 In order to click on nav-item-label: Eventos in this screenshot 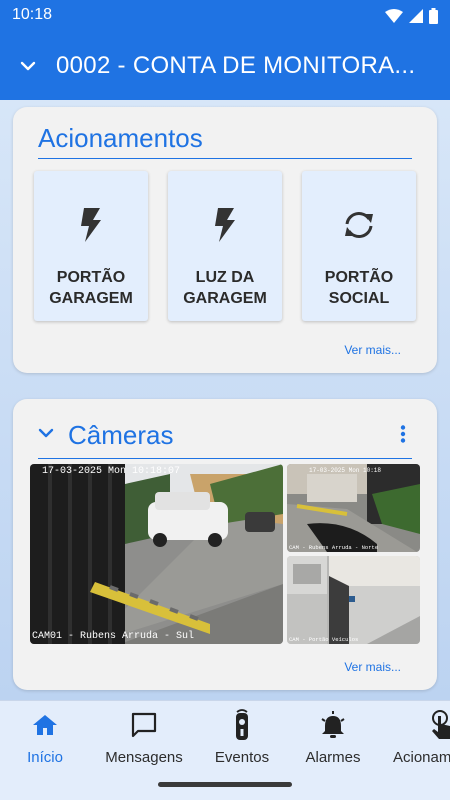, I will do `click(242, 757)`.